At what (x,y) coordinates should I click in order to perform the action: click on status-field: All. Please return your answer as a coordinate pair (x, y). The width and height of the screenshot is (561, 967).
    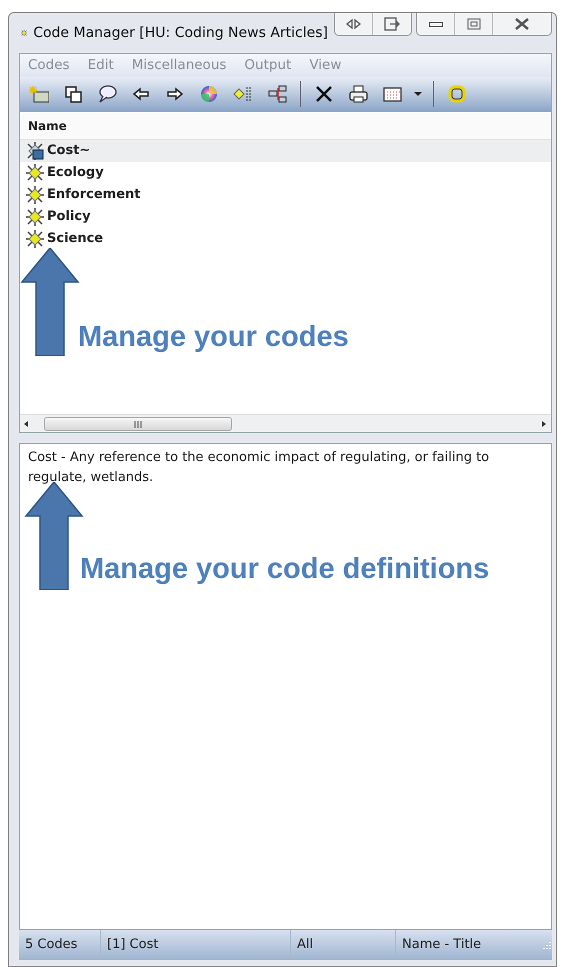
    Looking at the image, I should click on (343, 945).